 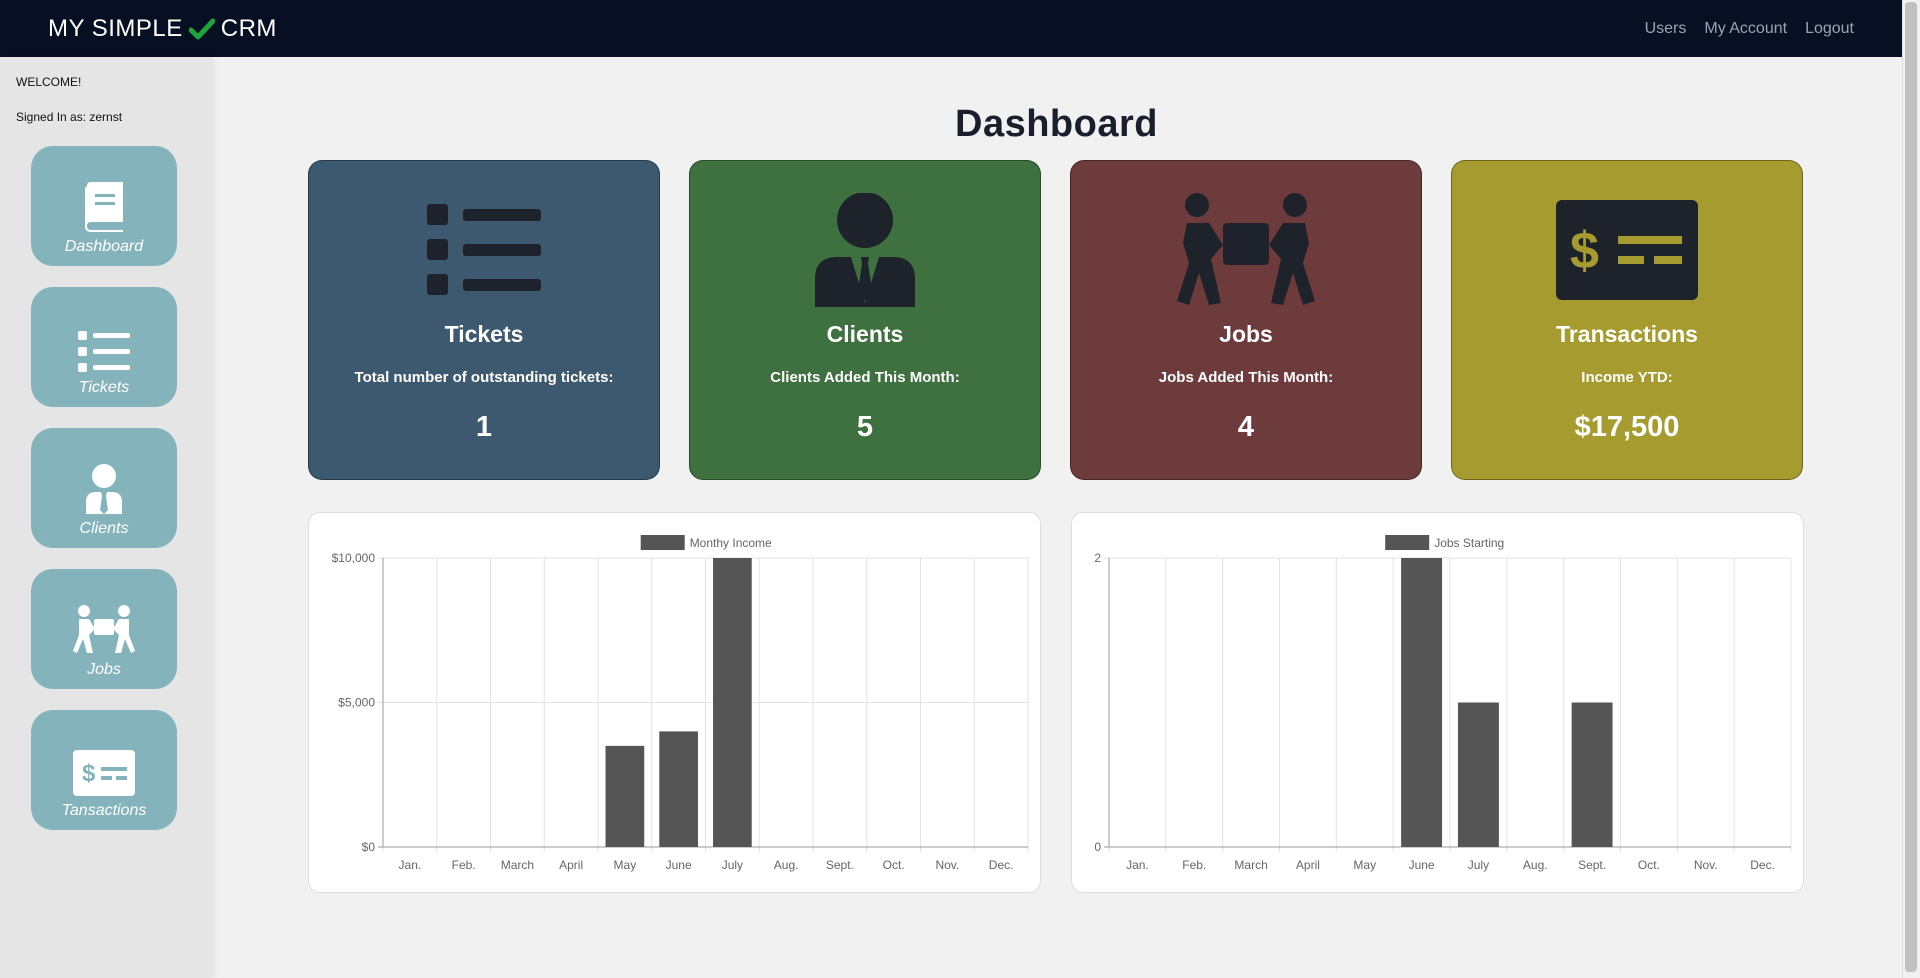 I want to click on book-icon, so click(x=104, y=207).